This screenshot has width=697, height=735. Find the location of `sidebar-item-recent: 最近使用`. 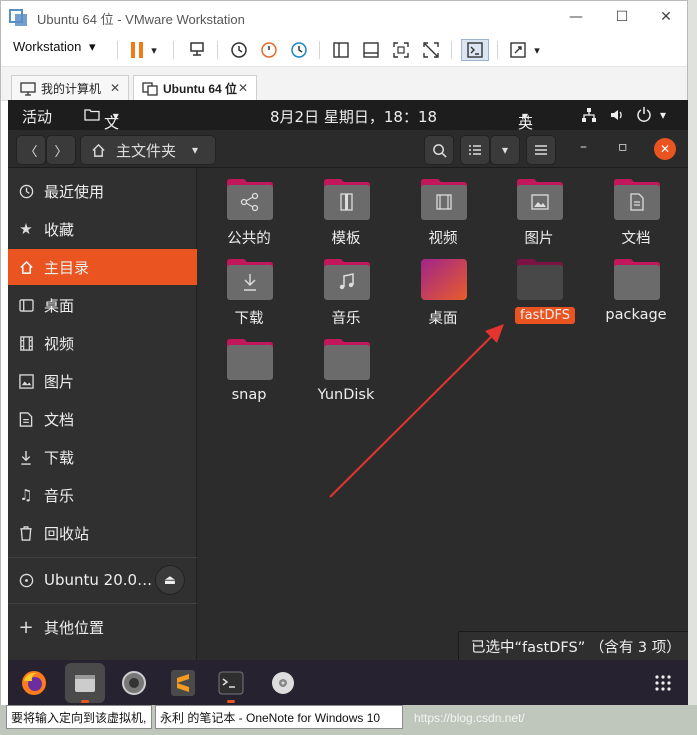

sidebar-item-recent: 最近使用 is located at coordinates (102, 191).